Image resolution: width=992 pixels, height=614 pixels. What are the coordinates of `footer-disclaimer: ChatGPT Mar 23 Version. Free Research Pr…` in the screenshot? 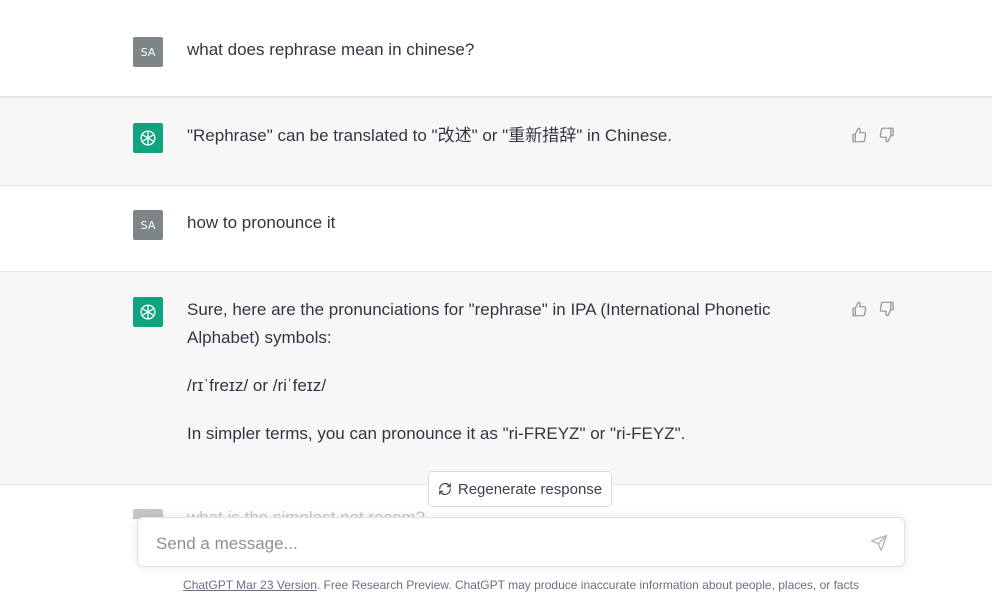 It's located at (496, 585).